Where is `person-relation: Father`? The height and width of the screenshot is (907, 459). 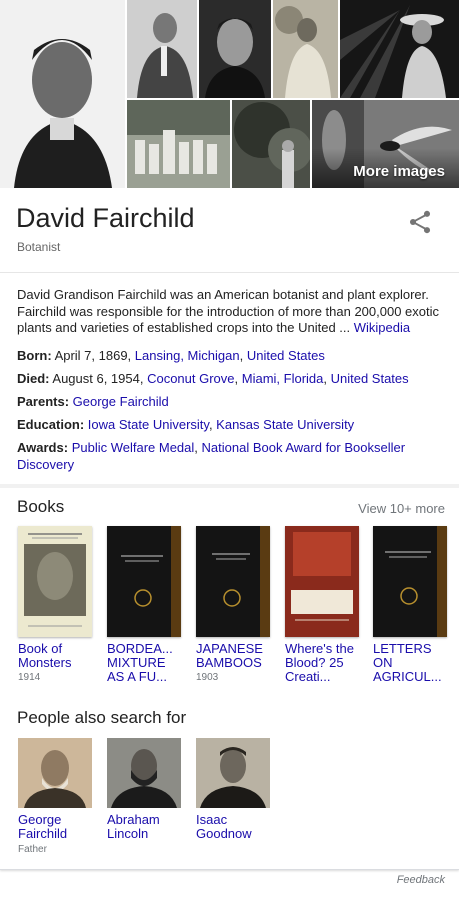
person-relation: Father is located at coordinates (32, 849).